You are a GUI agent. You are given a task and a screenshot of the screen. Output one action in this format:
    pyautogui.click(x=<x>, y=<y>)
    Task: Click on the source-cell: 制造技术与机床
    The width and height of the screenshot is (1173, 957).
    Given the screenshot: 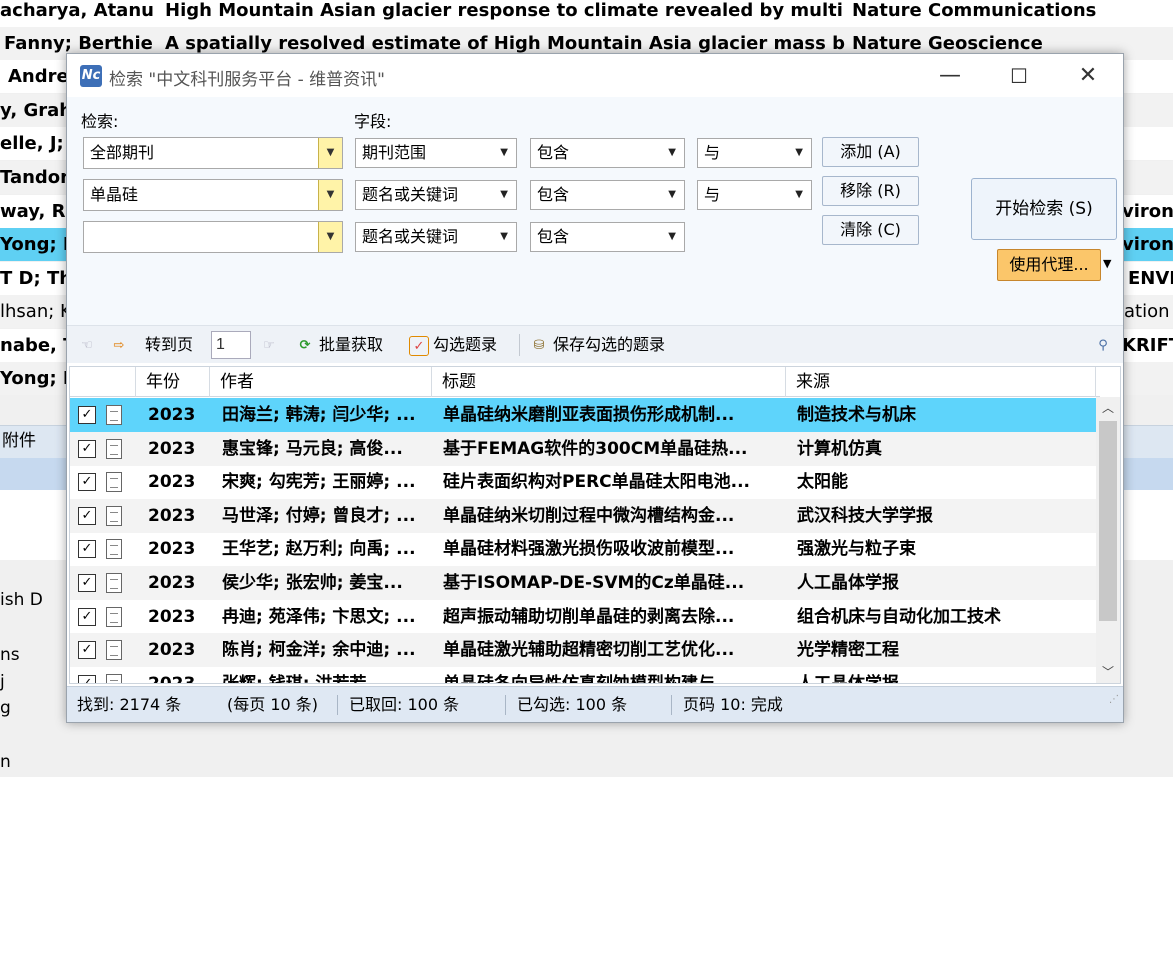 What is the action you would take?
    pyautogui.click(x=856, y=415)
    